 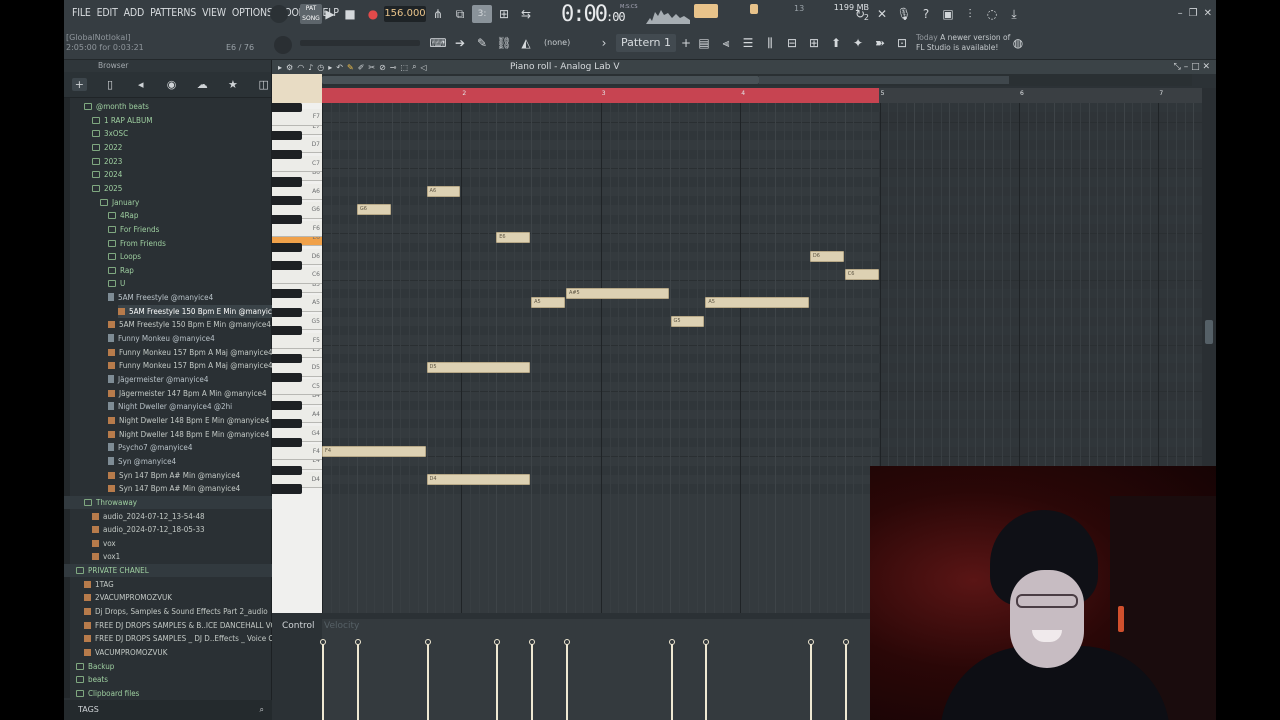 I want to click on browser-file: vox1, so click(x=106, y=556).